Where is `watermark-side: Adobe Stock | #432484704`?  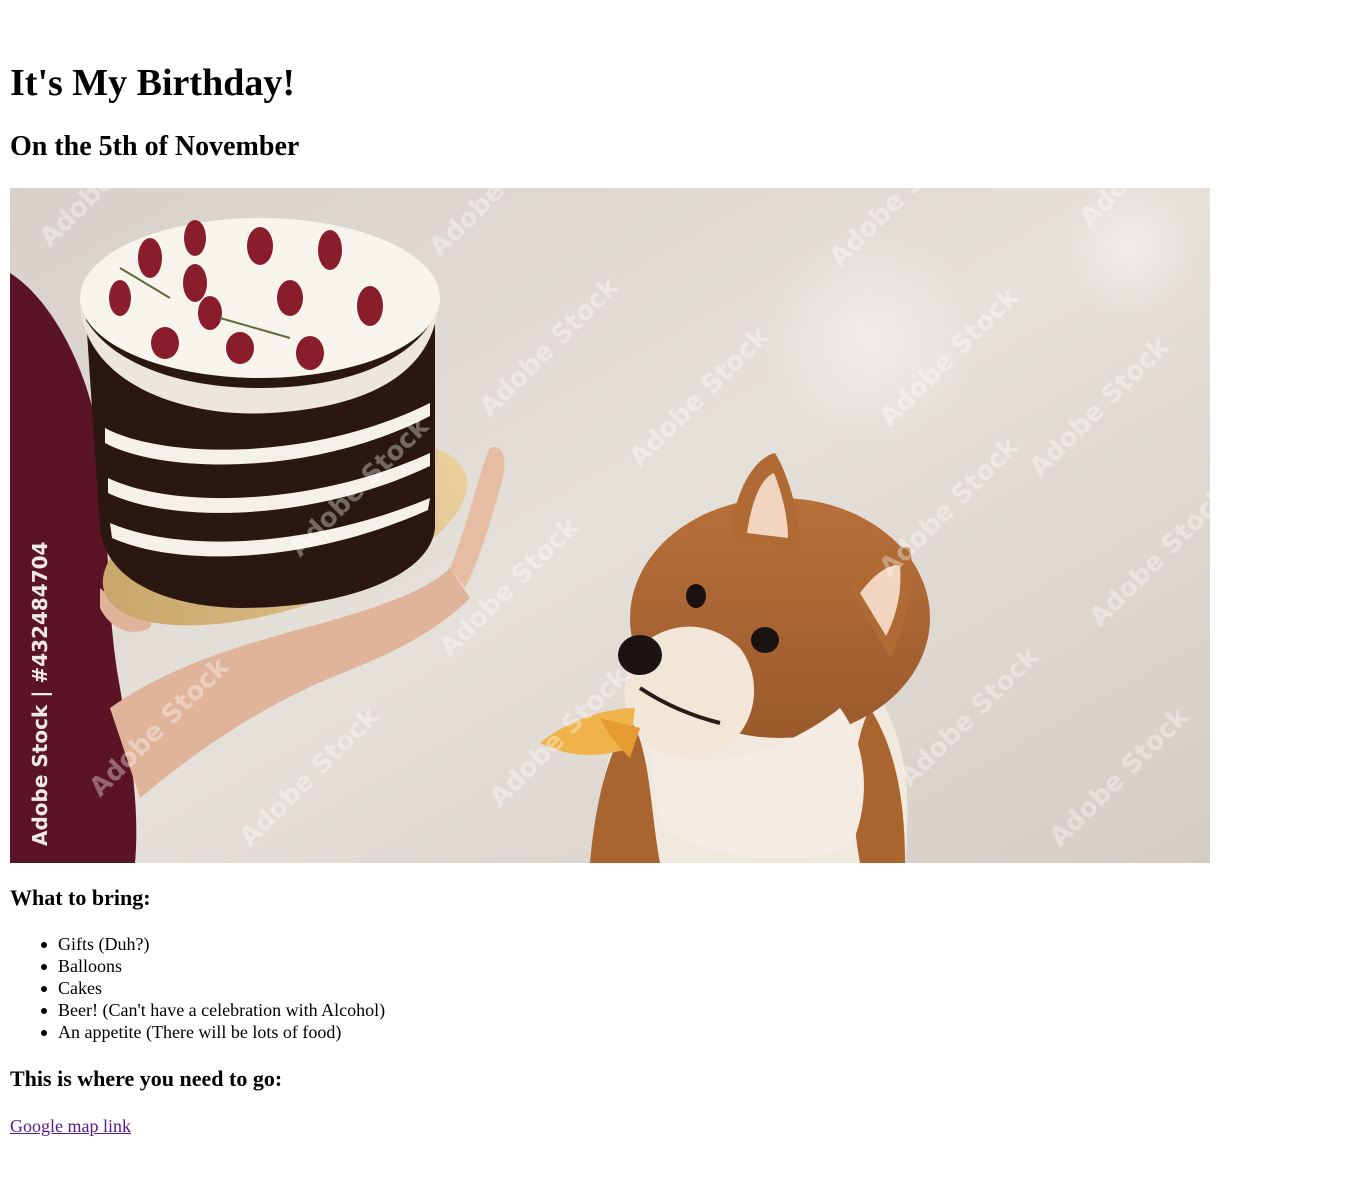 watermark-side: Adobe Stock | #432484704 is located at coordinates (40, 694).